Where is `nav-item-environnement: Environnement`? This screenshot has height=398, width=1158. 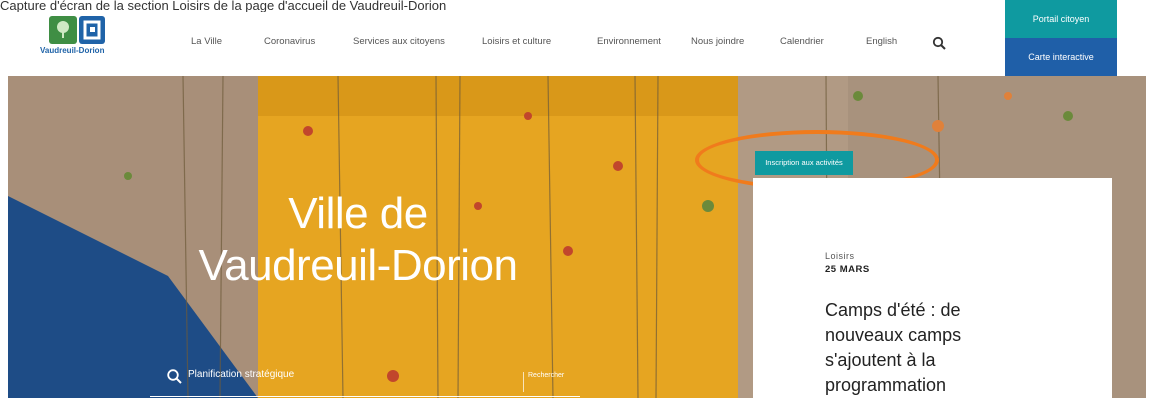 nav-item-environnement: Environnement is located at coordinates (629, 41).